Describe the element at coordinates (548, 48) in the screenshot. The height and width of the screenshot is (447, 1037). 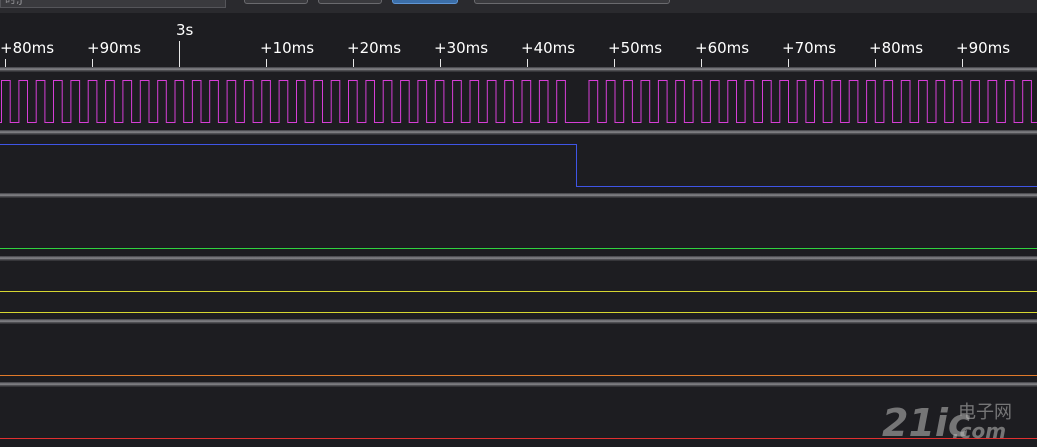
I see `ruler-tick-label: +40ms` at that location.